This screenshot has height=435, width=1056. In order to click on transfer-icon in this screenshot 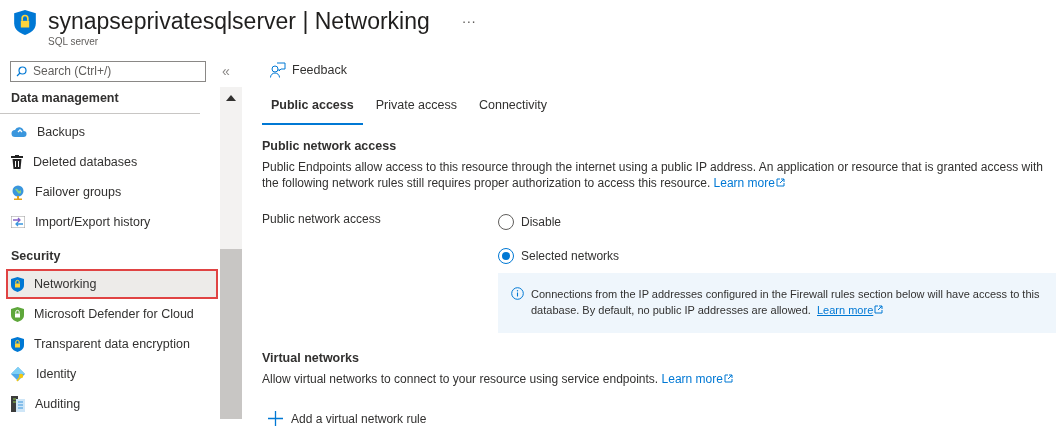, I will do `click(18, 222)`.